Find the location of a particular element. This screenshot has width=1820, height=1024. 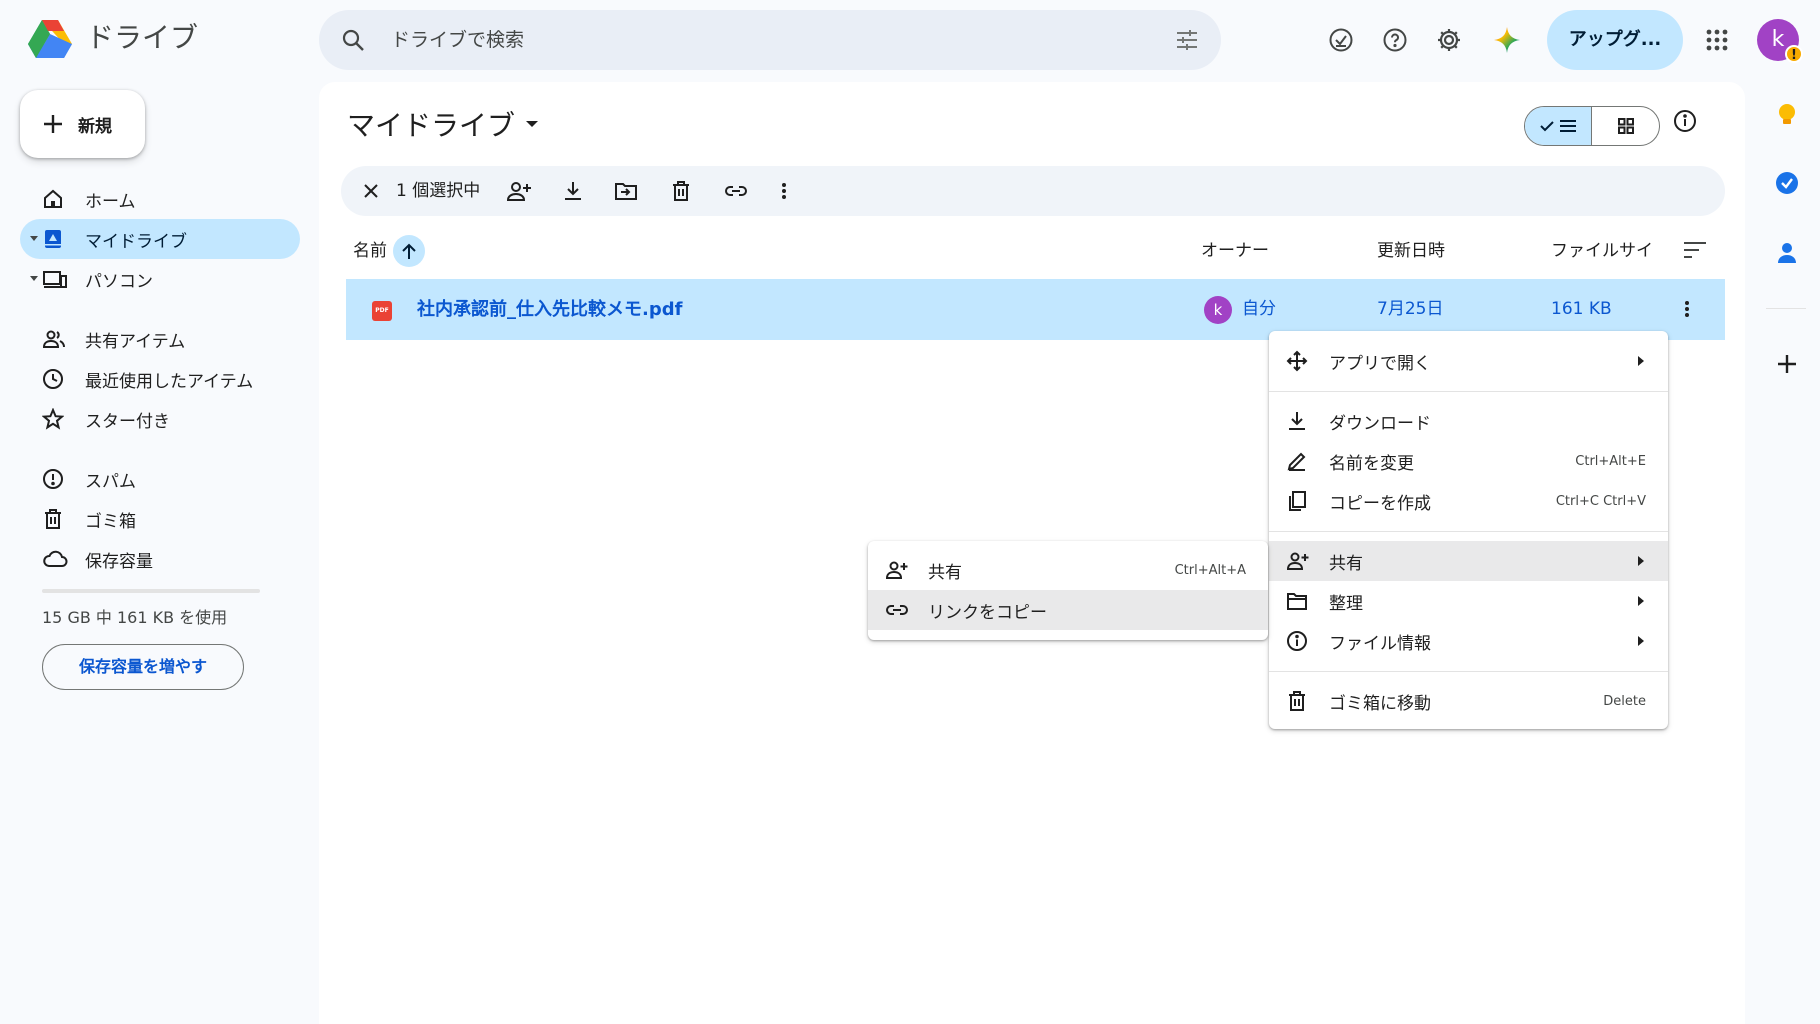

column-header-owner: オーナー is located at coordinates (1235, 251).